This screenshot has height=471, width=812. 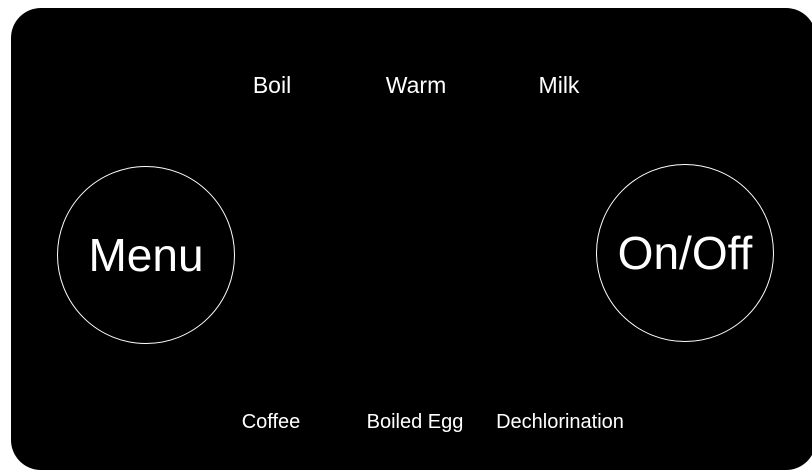 I want to click on mode-warm: Warm, so click(x=416, y=85).